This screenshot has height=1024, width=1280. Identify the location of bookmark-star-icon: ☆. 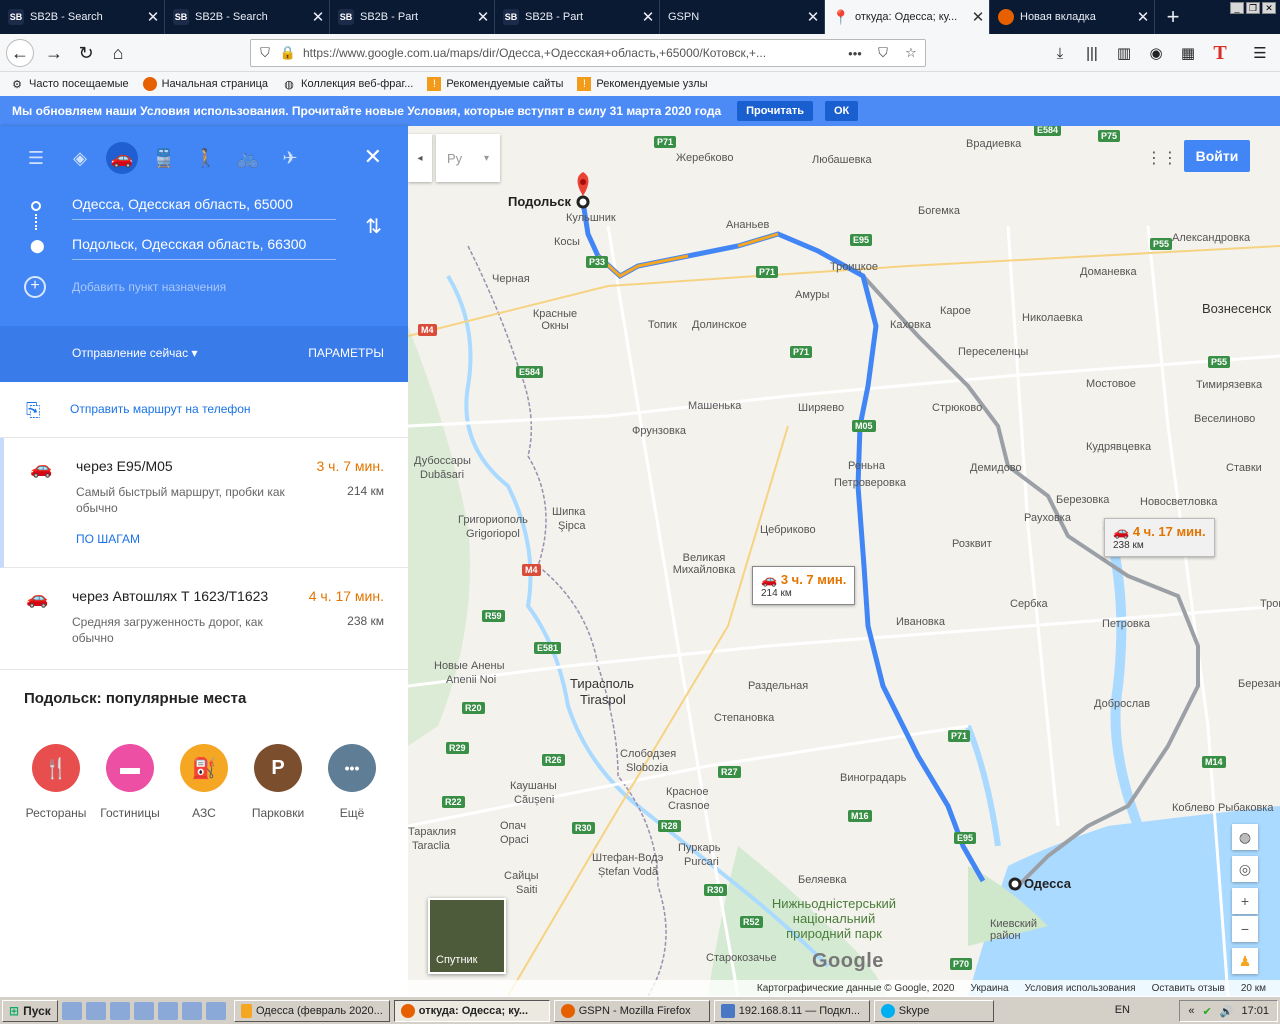
(911, 53).